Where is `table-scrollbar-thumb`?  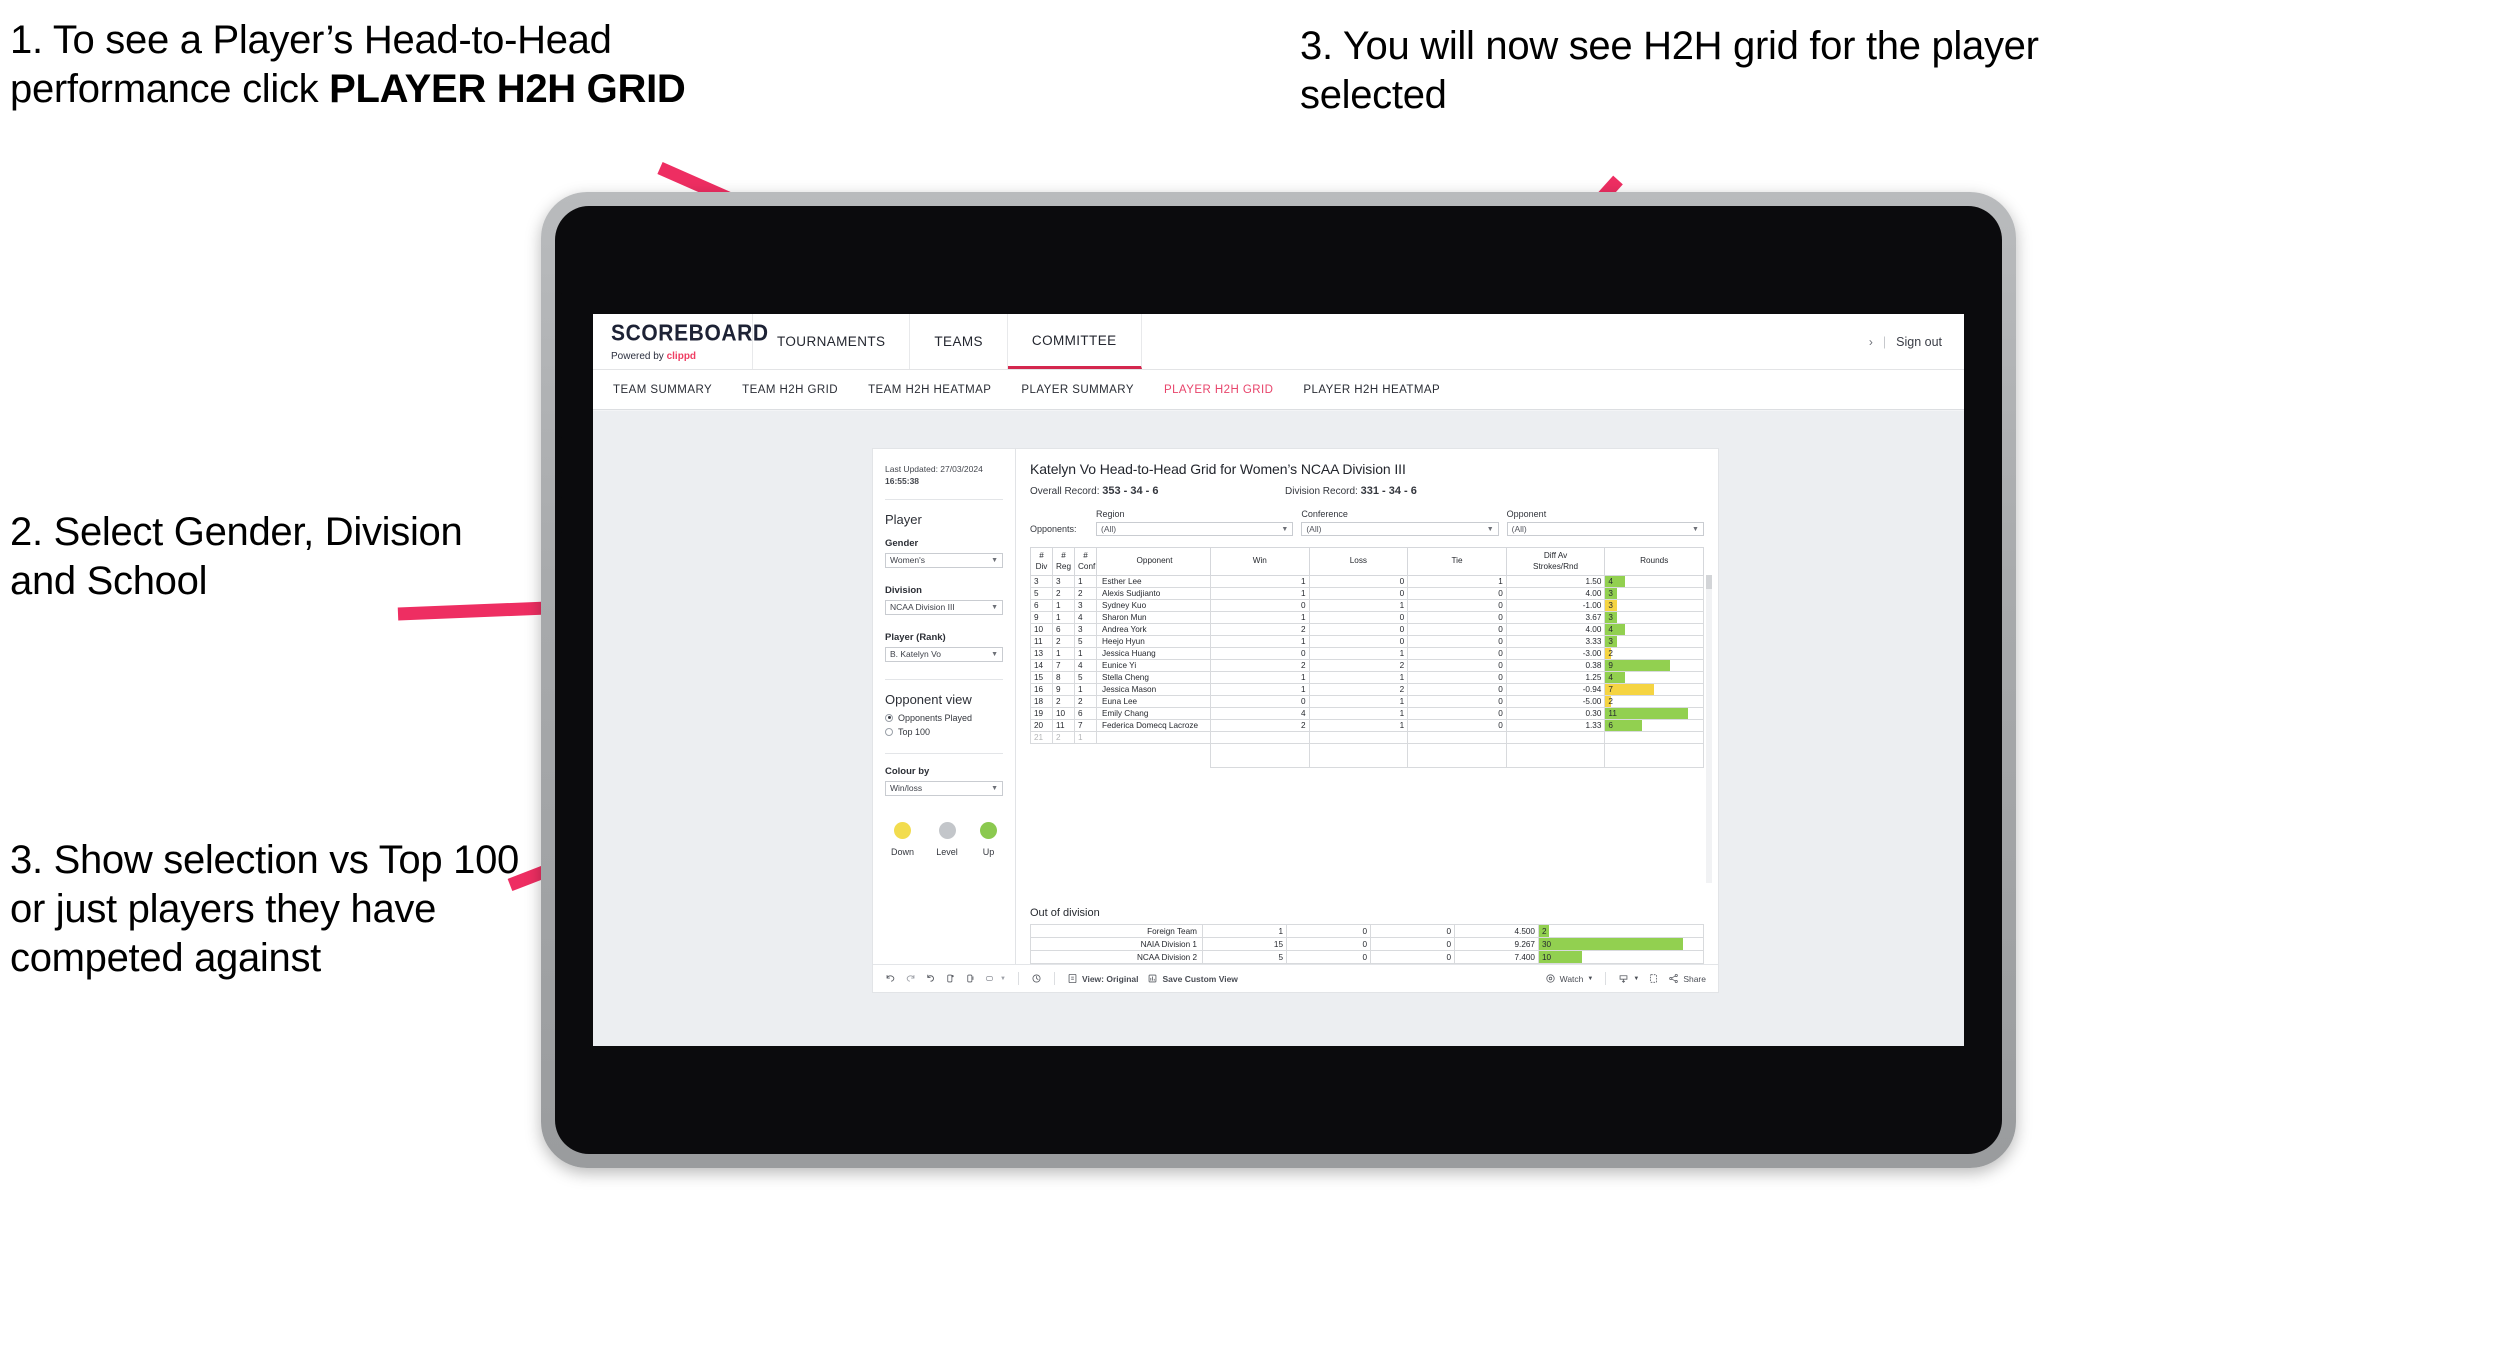
table-scrollbar-thumb is located at coordinates (1709, 582).